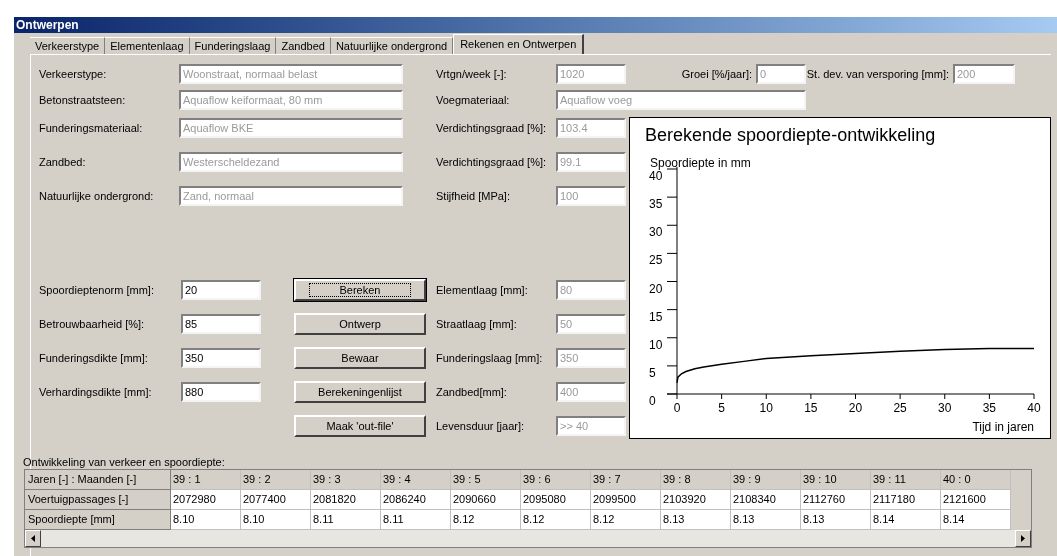 The width and height of the screenshot is (1057, 556). I want to click on field-label: Straatlaag [mm]:, so click(477, 324).